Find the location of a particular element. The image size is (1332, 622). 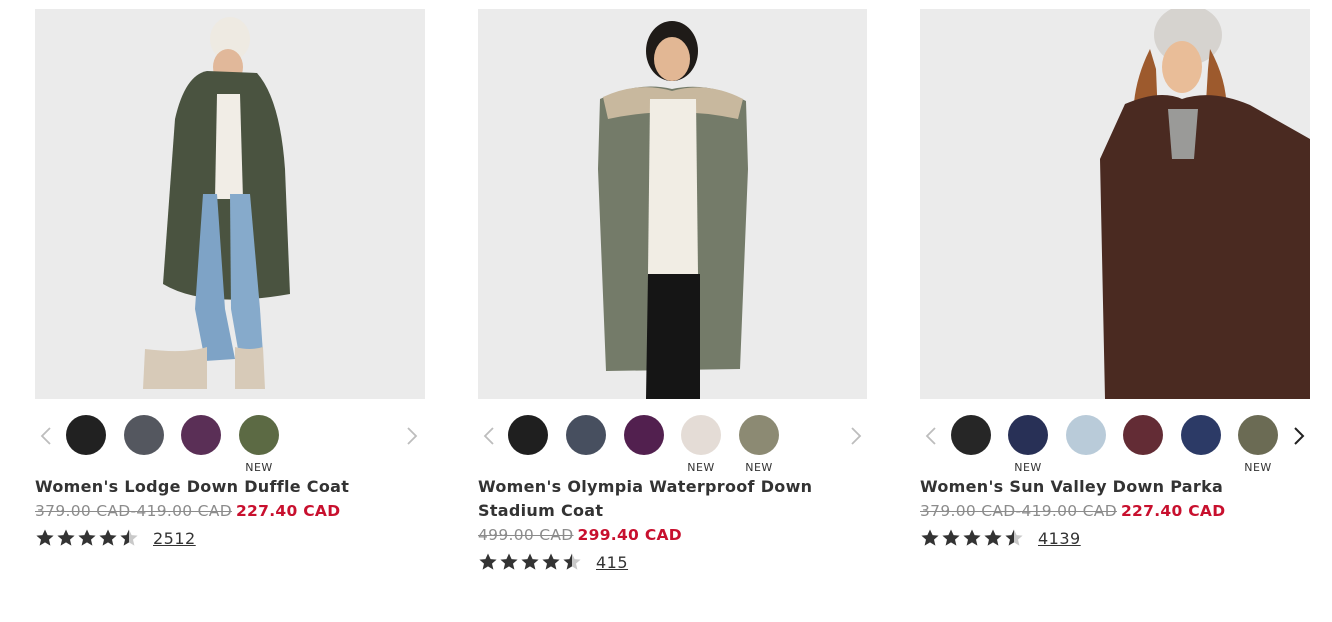

review-count-link: 415 is located at coordinates (612, 562).